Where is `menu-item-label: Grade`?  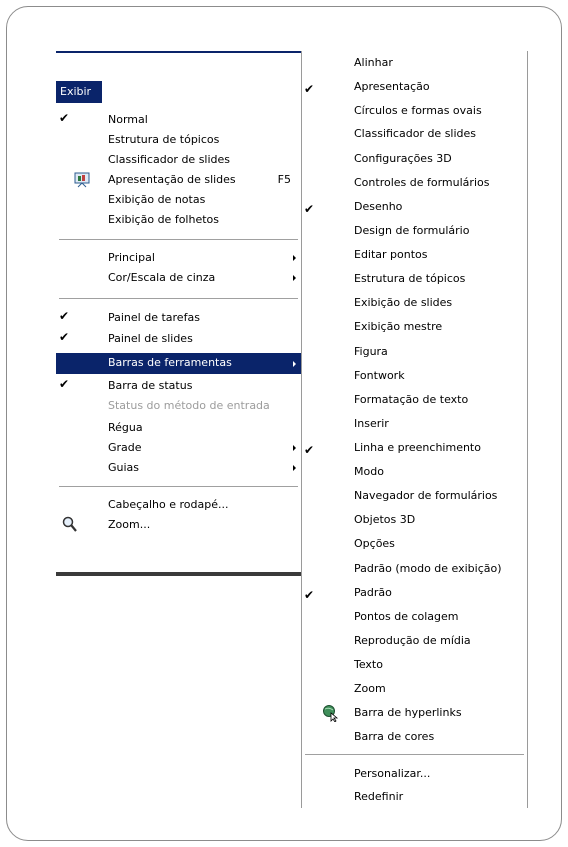
menu-item-label: Grade is located at coordinates (125, 447).